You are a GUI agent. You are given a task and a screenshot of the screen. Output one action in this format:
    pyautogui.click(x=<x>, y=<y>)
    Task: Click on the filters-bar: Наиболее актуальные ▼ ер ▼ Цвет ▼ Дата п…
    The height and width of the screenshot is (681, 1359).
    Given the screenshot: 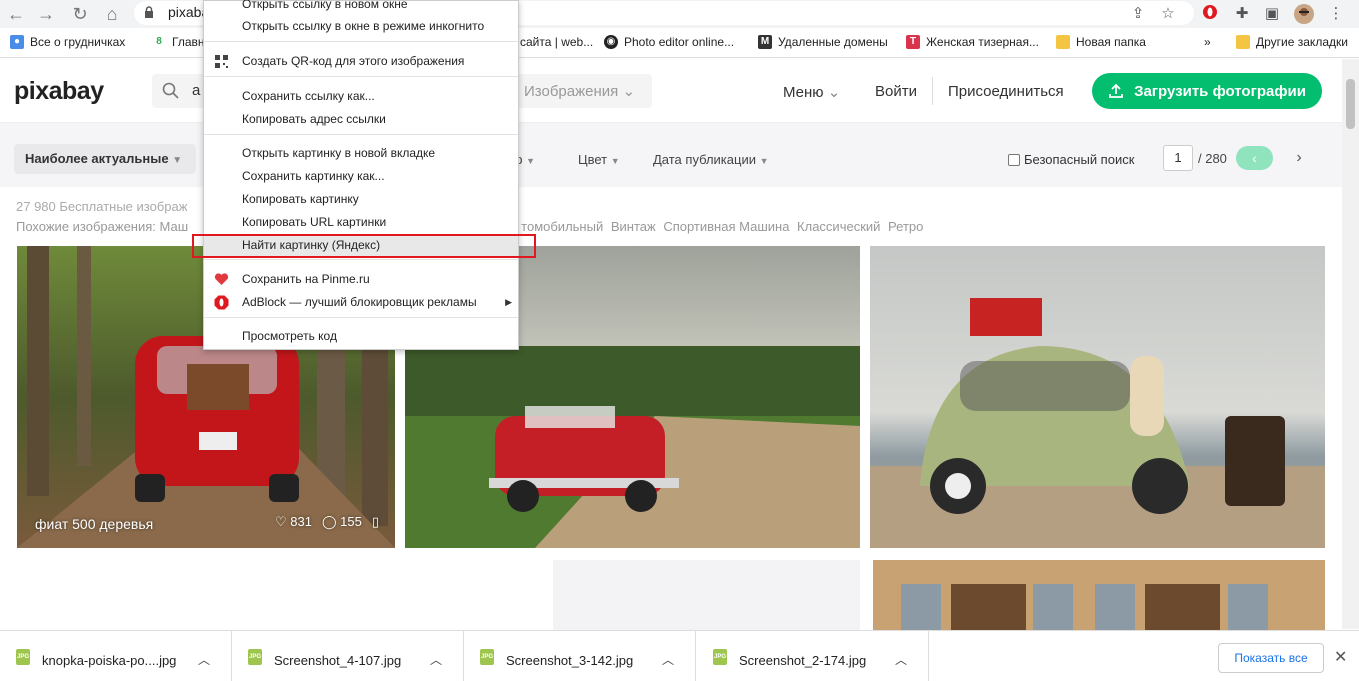 What is the action you would take?
    pyautogui.click(x=671, y=155)
    